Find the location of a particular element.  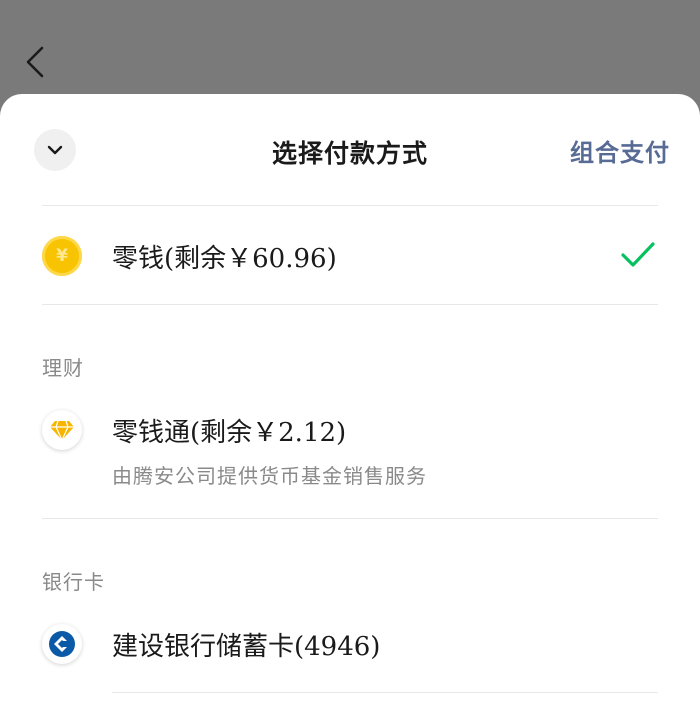

payment-option-balance: ¥ 零钱(剩余￥60.96) is located at coordinates (350, 255).